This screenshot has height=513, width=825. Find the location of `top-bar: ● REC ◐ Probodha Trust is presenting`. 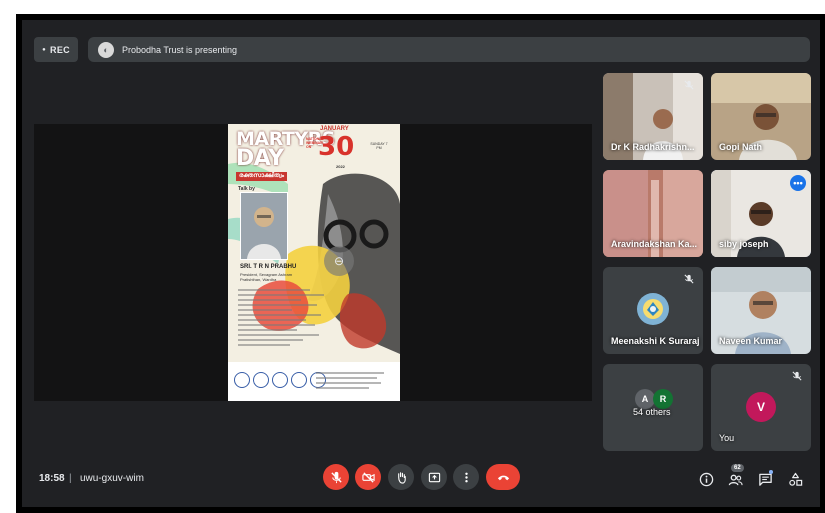

top-bar: ● REC ◐ Probodha Trust is presenting is located at coordinates (422, 51).